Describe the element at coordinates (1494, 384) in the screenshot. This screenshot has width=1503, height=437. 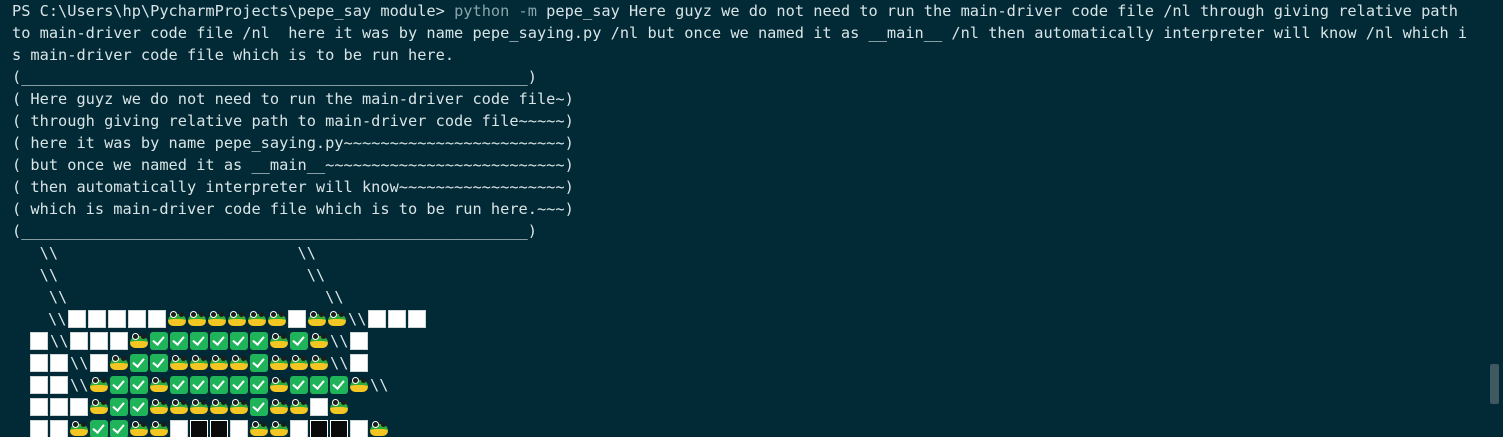
I see `vertical-scrollbar` at that location.